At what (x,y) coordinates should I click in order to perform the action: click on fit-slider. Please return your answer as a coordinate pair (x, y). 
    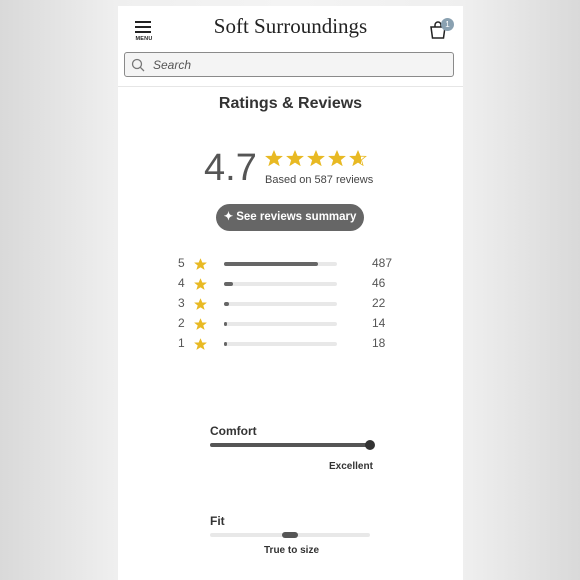
    Looking at the image, I should click on (290, 535).